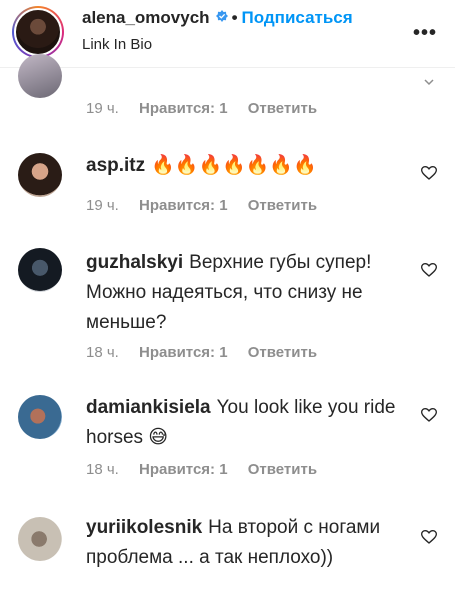 This screenshot has height=600, width=455. What do you see at coordinates (38, 32) in the screenshot?
I see `author-avatar` at bounding box center [38, 32].